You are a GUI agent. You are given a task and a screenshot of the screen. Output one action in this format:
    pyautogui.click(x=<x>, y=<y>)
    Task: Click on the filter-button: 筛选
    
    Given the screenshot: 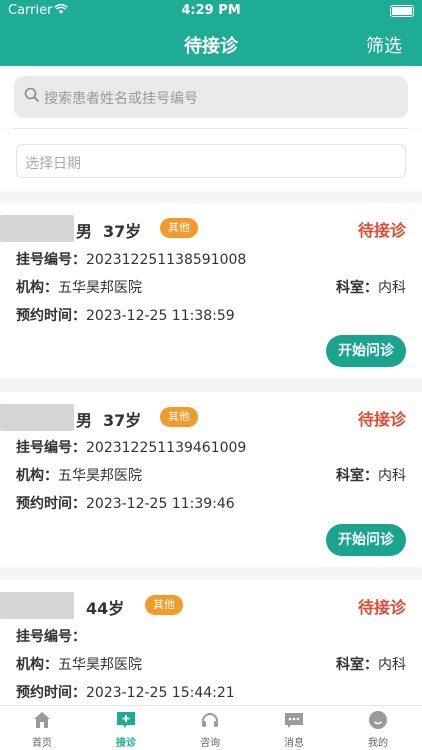 What is the action you would take?
    pyautogui.click(x=384, y=45)
    